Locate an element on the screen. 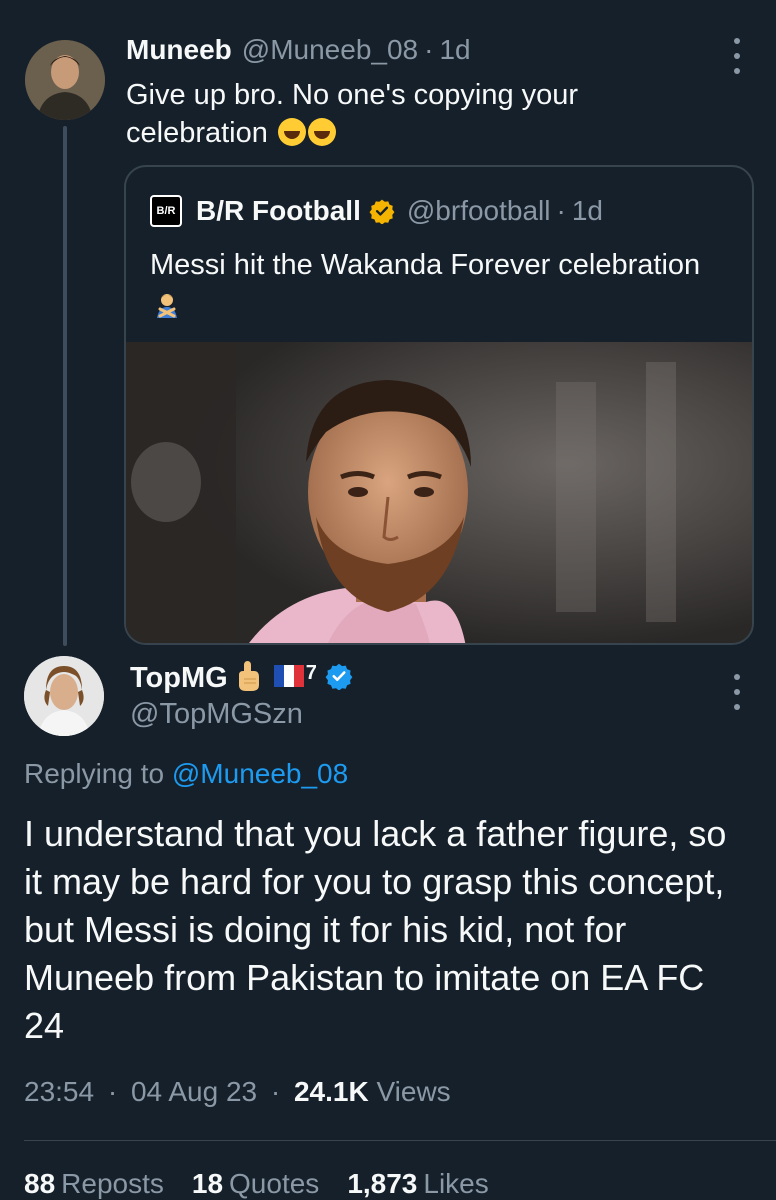  parent-tweet-header: Muneeb @Muneeb_08 · 1d is located at coordinates (298, 54).